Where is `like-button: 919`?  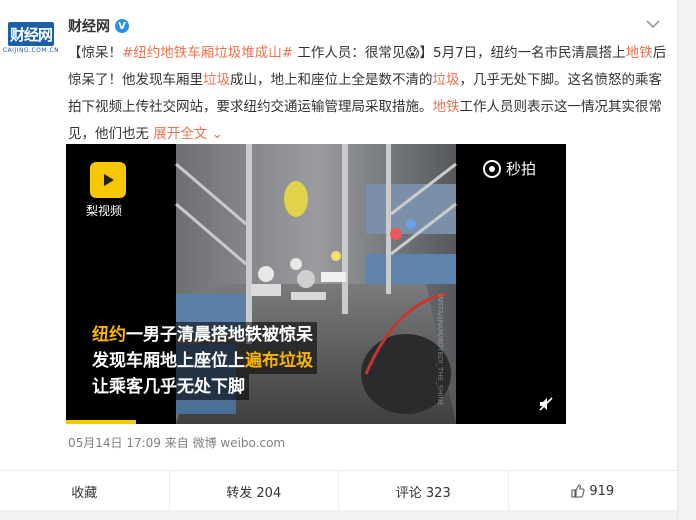 like-button: 919 is located at coordinates (593, 491).